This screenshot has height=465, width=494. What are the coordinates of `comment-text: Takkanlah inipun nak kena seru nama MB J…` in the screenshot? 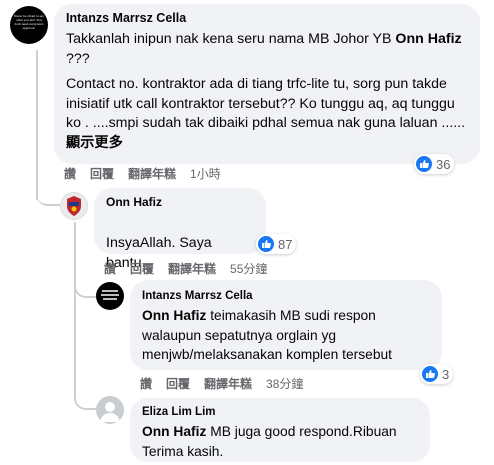 It's located at (267, 49).